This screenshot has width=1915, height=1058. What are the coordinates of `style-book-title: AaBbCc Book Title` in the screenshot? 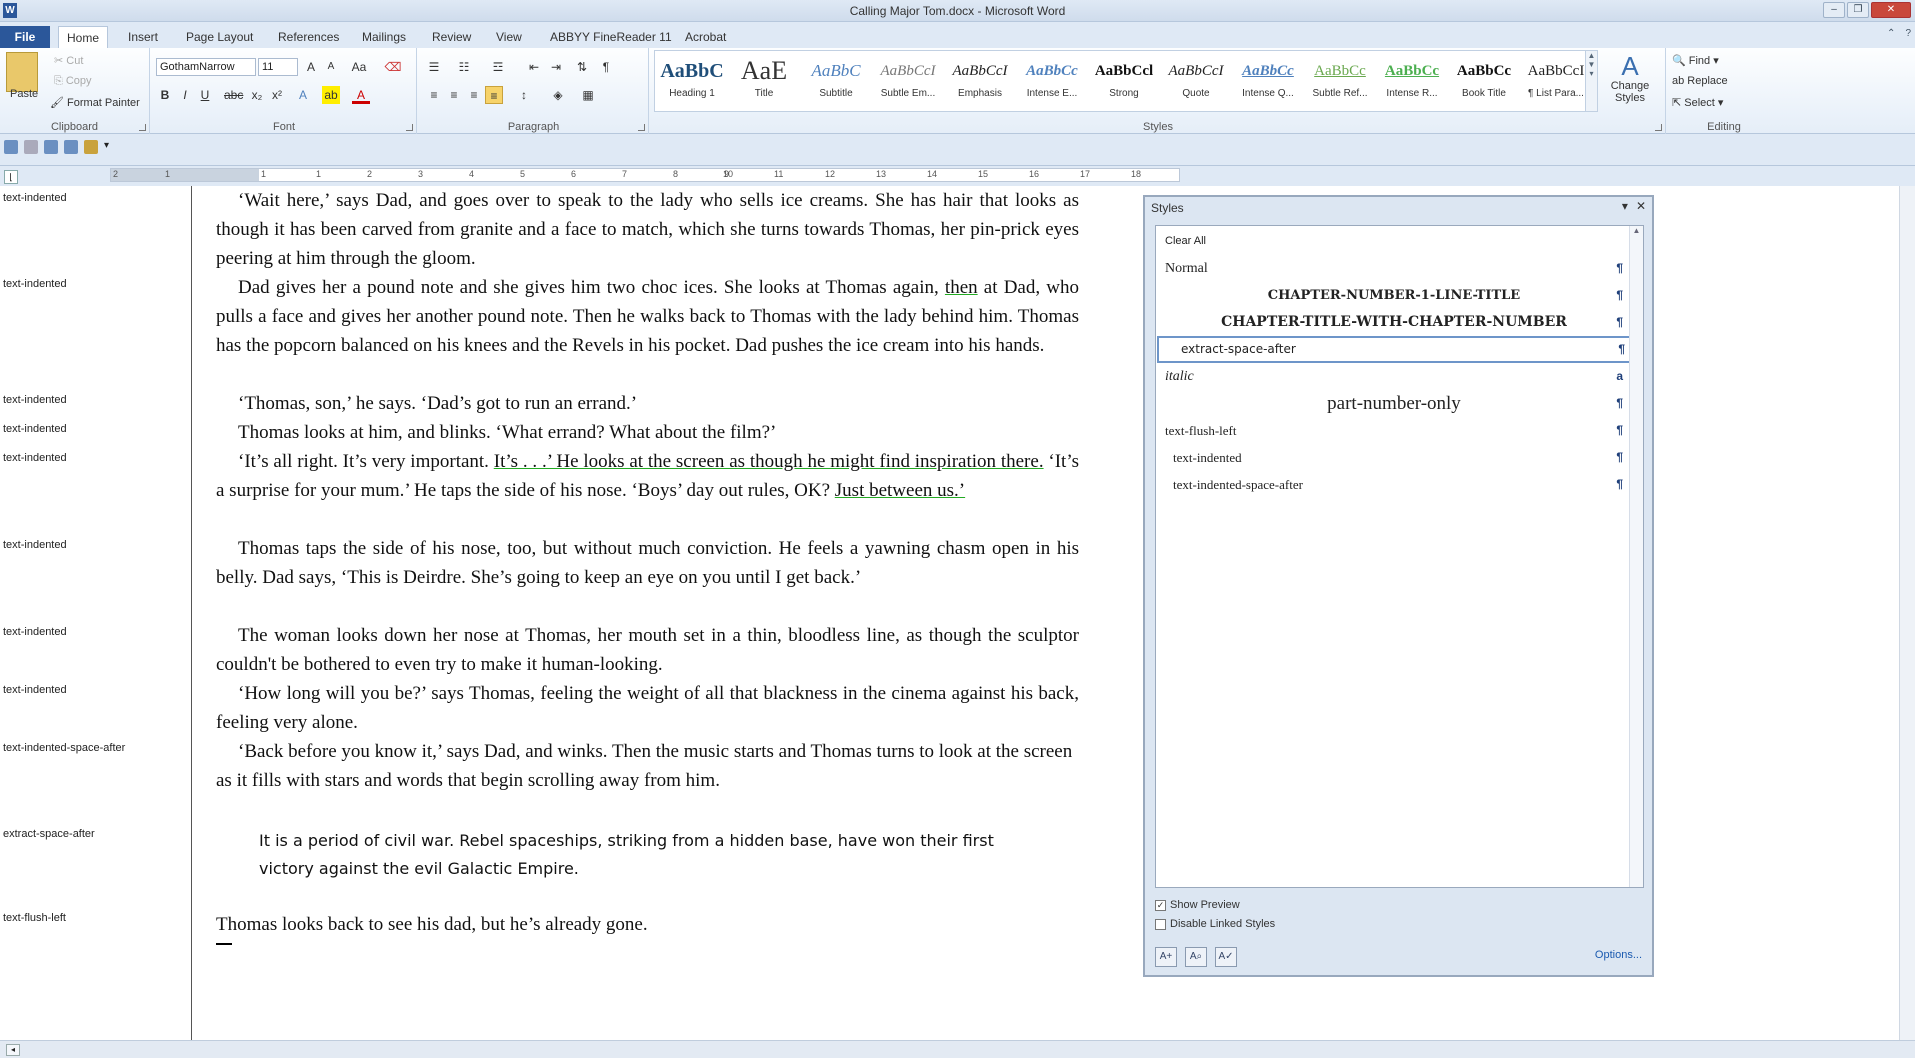 It's located at (1484, 82).